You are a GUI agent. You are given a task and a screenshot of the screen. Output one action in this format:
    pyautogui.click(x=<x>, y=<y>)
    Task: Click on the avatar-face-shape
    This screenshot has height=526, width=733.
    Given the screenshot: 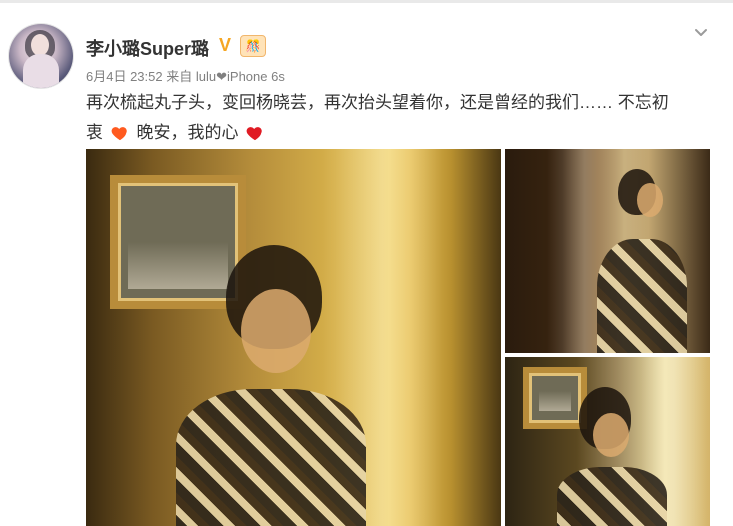 What is the action you would take?
    pyautogui.click(x=40, y=45)
    